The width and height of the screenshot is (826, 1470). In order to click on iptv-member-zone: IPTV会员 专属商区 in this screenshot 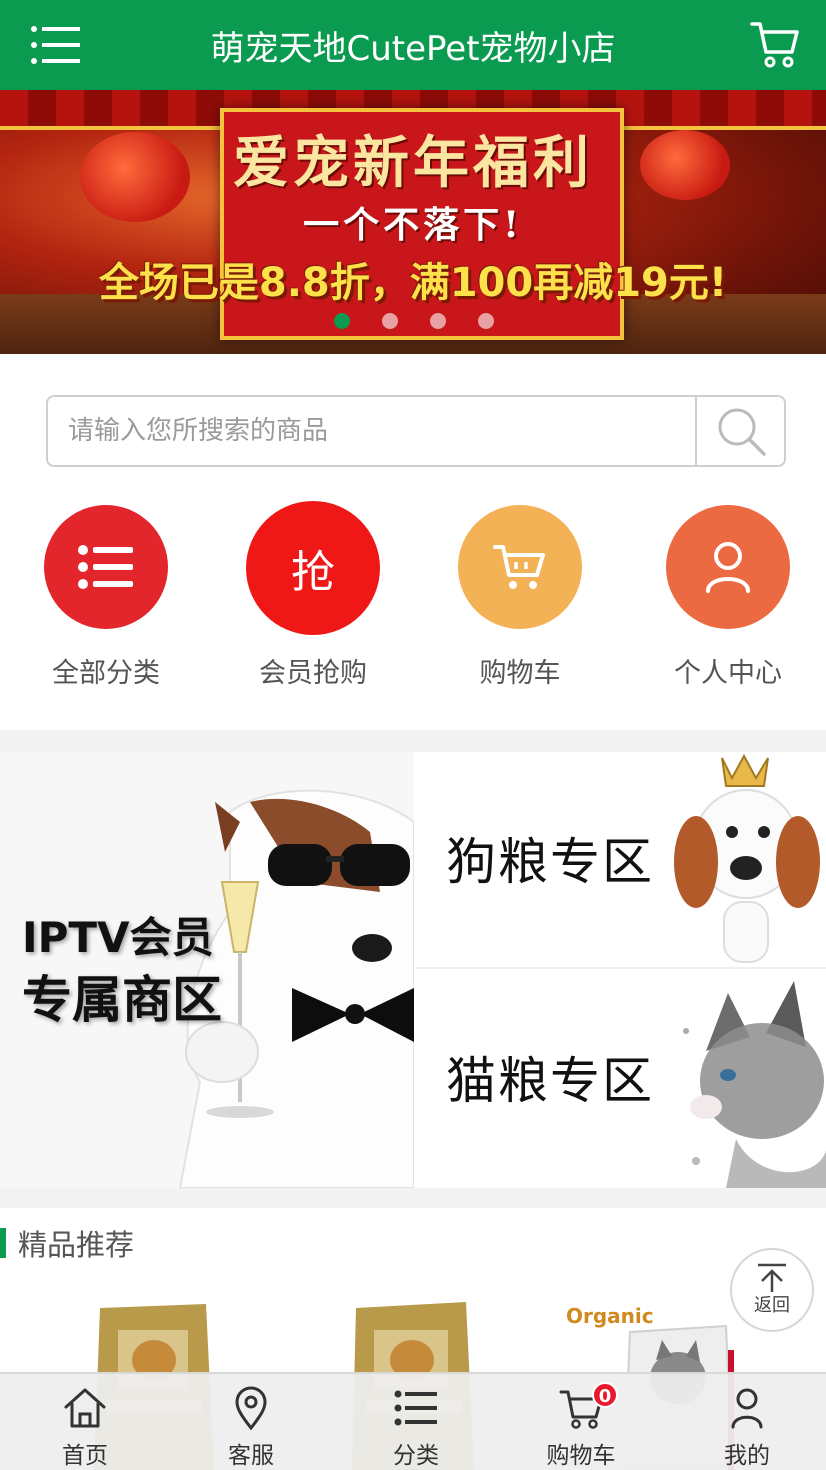, I will do `click(207, 970)`.